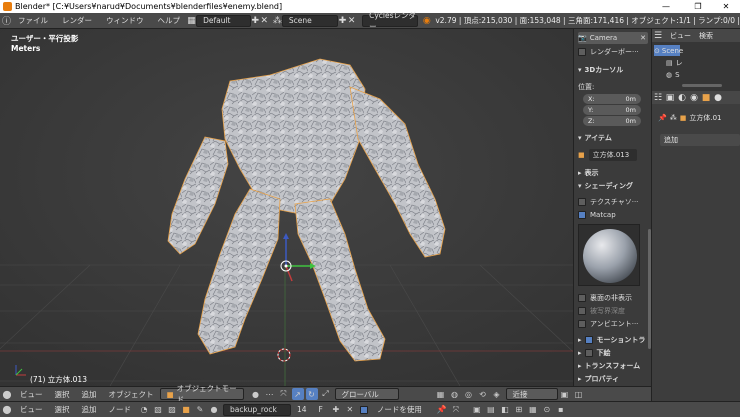 This screenshot has width=740, height=417. Describe the element at coordinates (547, 410) in the screenshot. I see `node-wrangler-icon: ⊙` at that location.